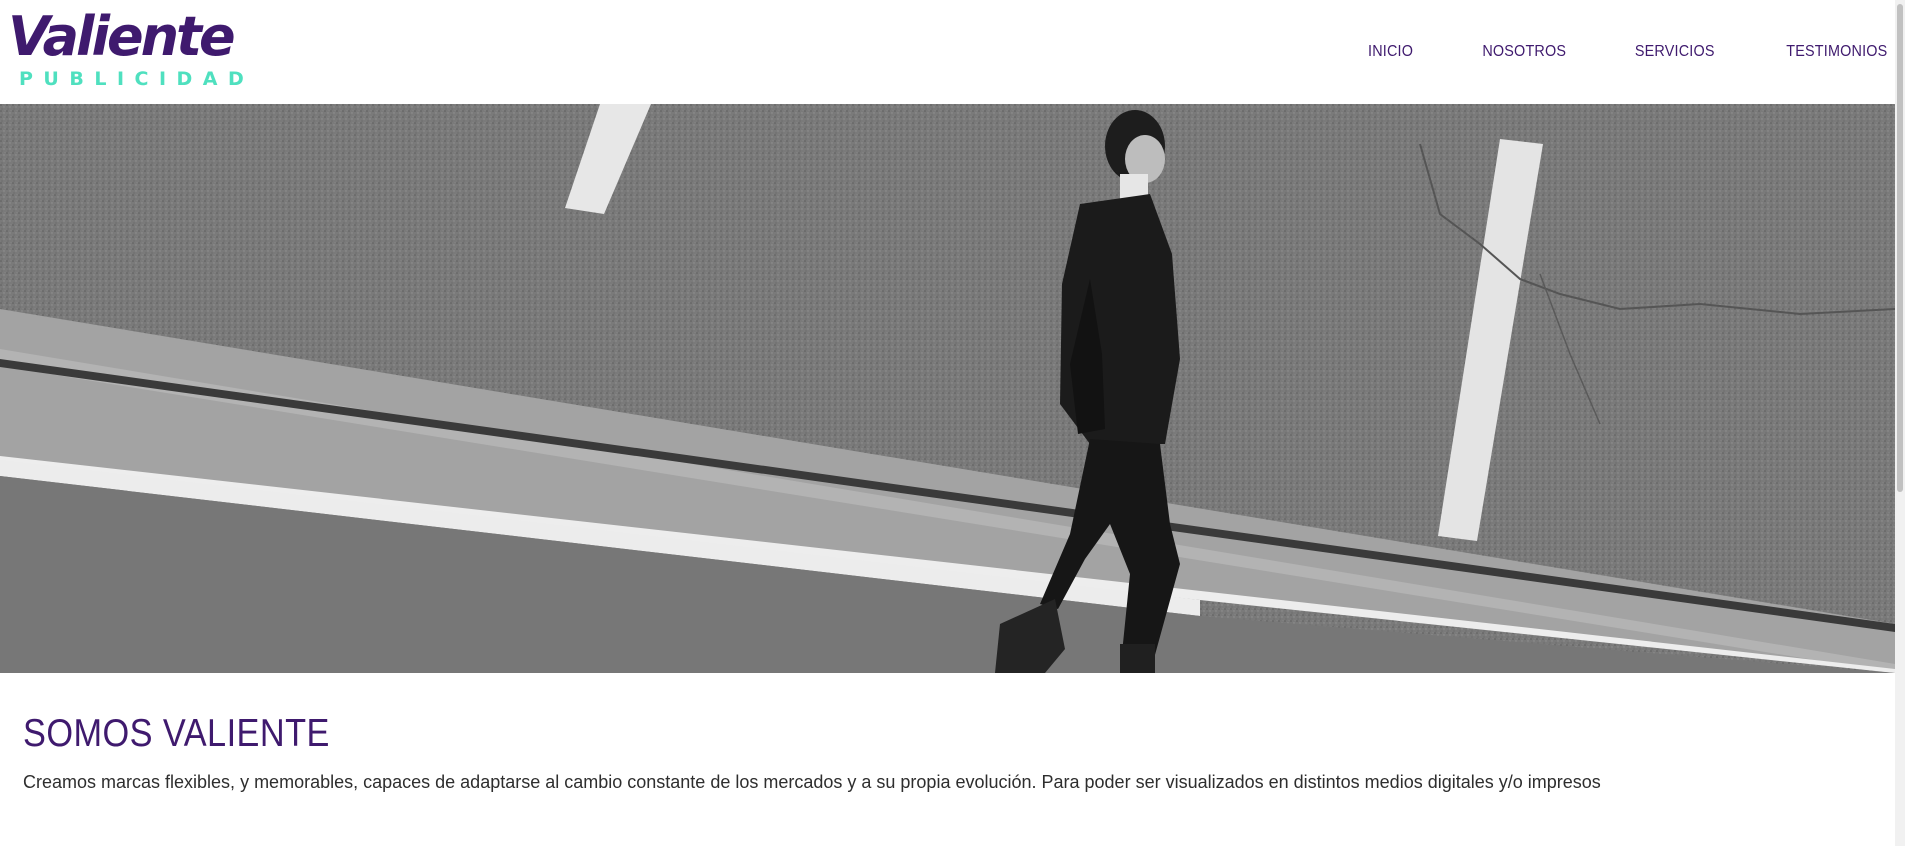 The image size is (1905, 846). I want to click on brand-logo: Valiente PUBLICIDAD, so click(125, 52).